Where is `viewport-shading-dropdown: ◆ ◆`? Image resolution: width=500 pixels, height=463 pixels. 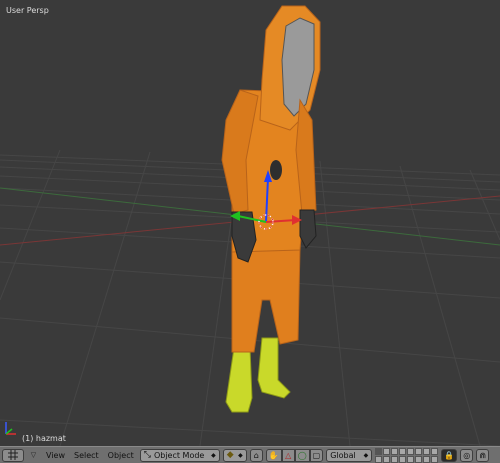 viewport-shading-dropdown: ◆ ◆ is located at coordinates (234, 455).